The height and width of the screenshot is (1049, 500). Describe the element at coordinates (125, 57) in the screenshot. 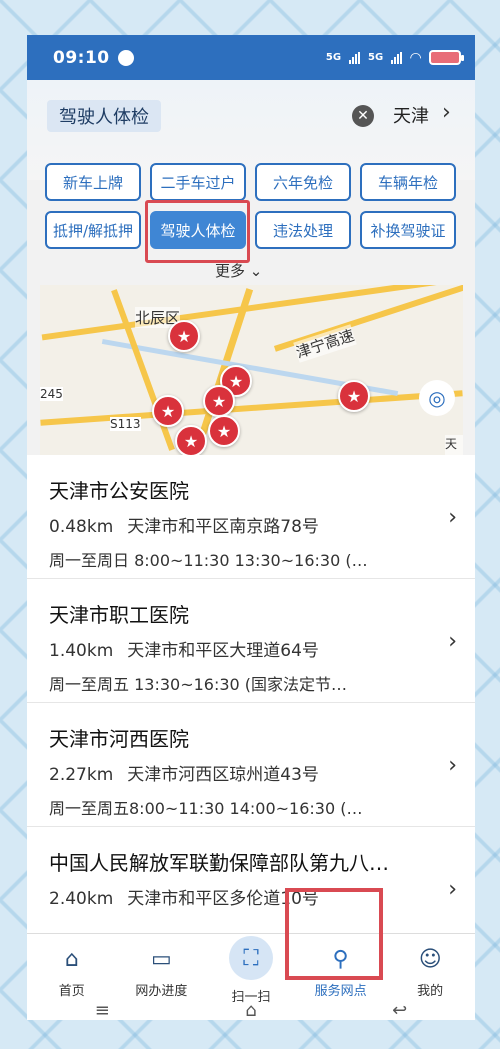

I see `app-notification-icon` at that location.